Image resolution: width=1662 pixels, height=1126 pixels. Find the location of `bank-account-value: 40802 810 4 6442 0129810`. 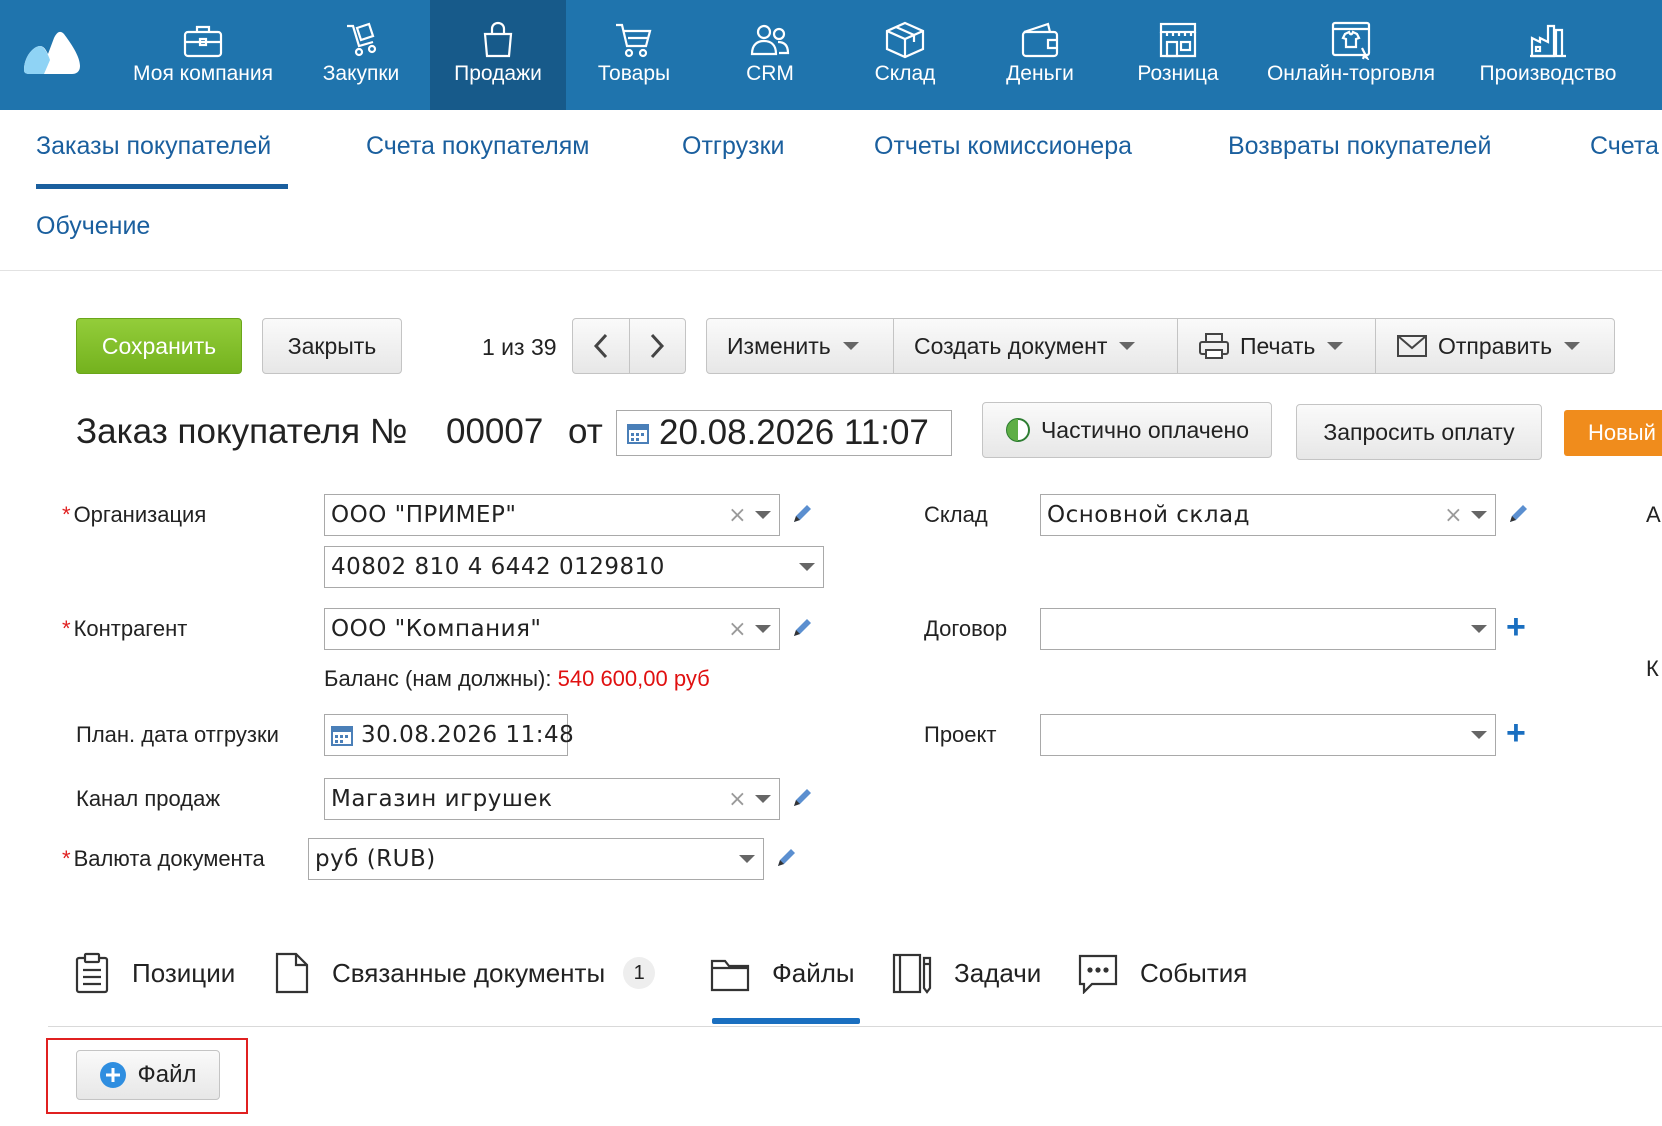

bank-account-value: 40802 810 4 6442 0129810 is located at coordinates (498, 567).